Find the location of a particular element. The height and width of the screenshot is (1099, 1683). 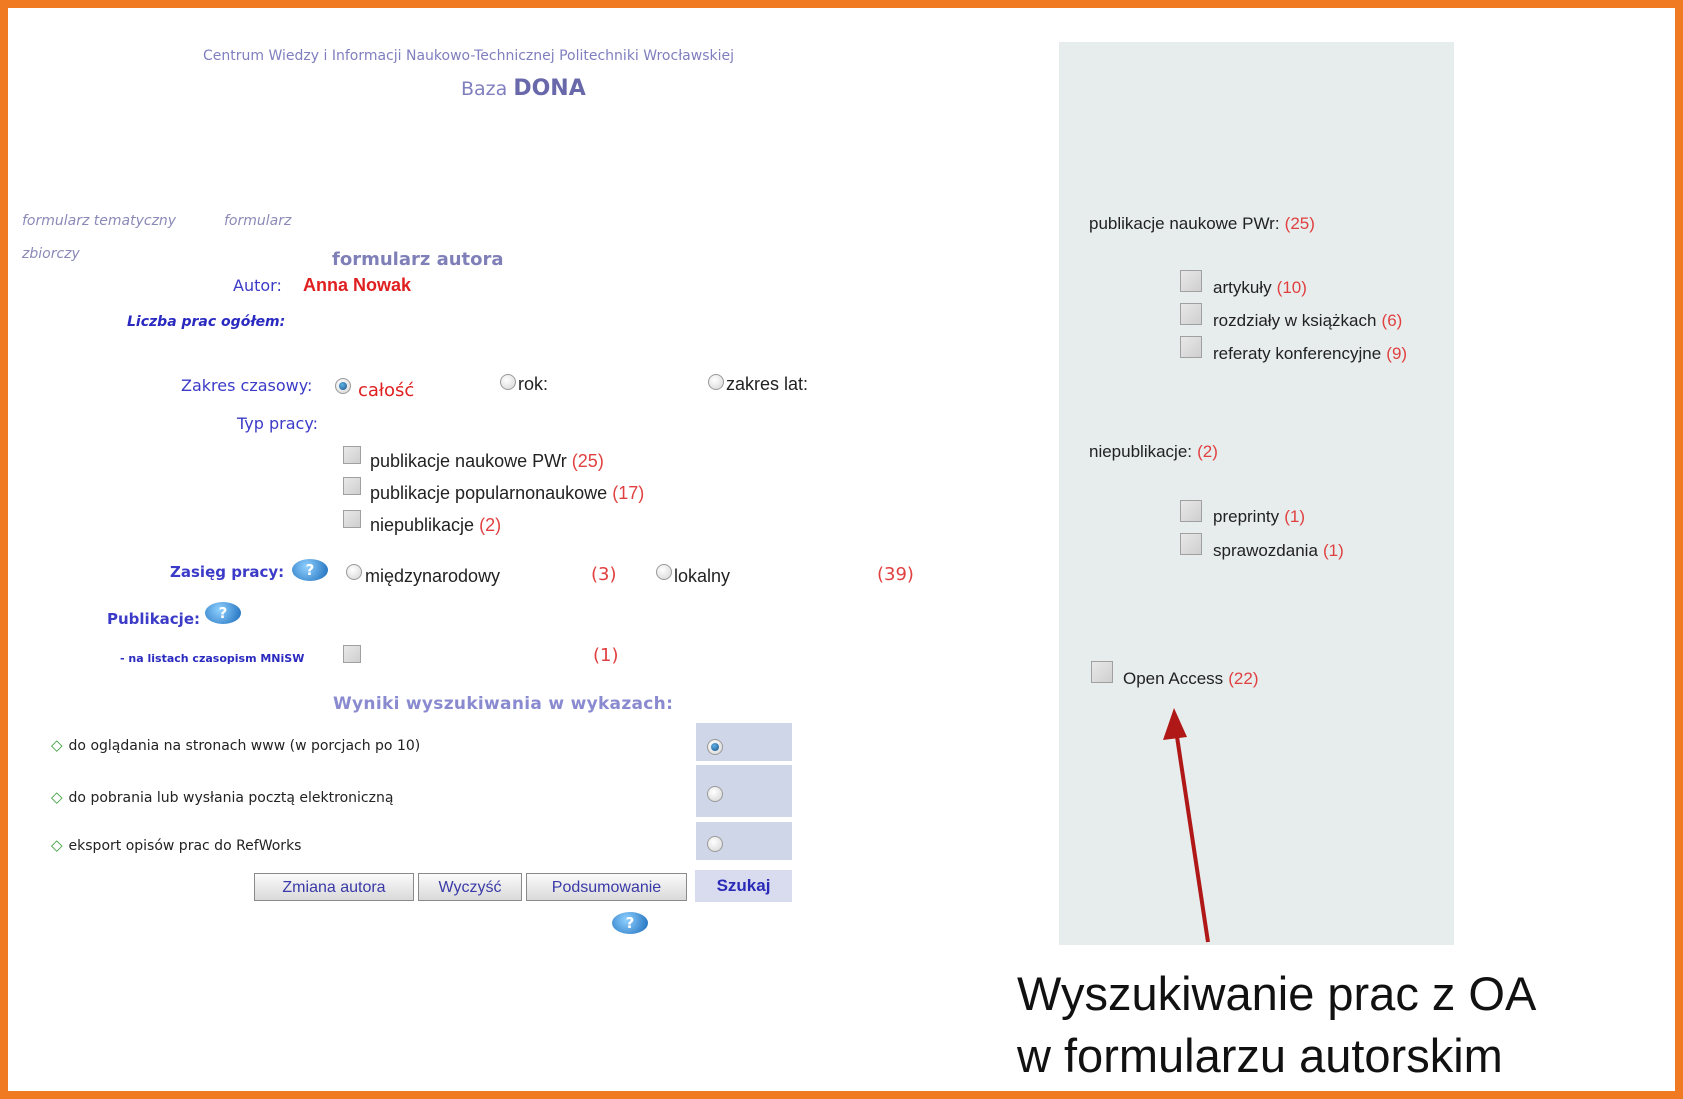

checkbox-artykuly is located at coordinates (1191, 281).